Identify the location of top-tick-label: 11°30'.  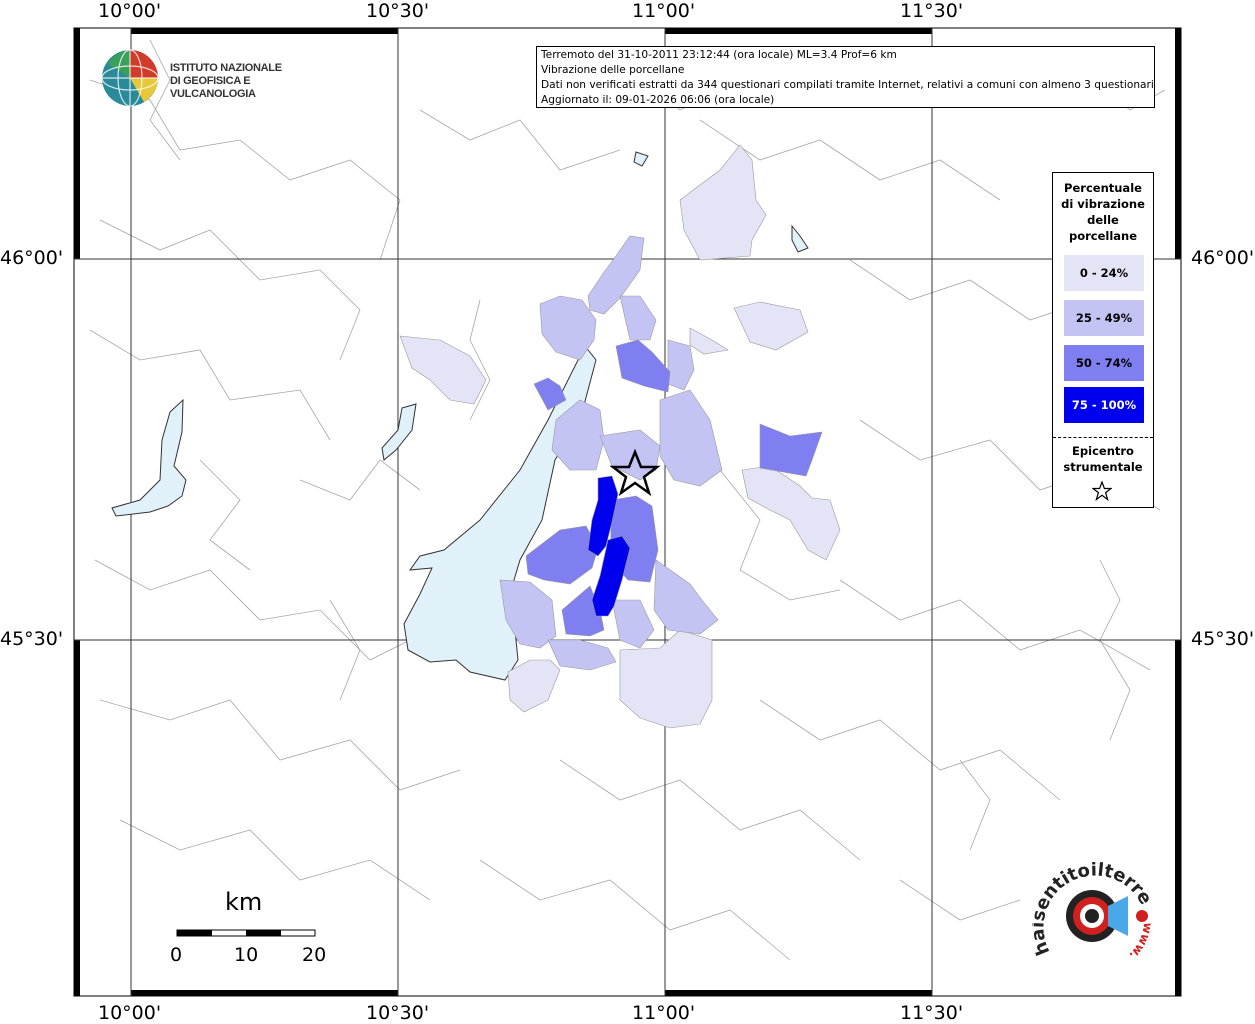
(932, 11).